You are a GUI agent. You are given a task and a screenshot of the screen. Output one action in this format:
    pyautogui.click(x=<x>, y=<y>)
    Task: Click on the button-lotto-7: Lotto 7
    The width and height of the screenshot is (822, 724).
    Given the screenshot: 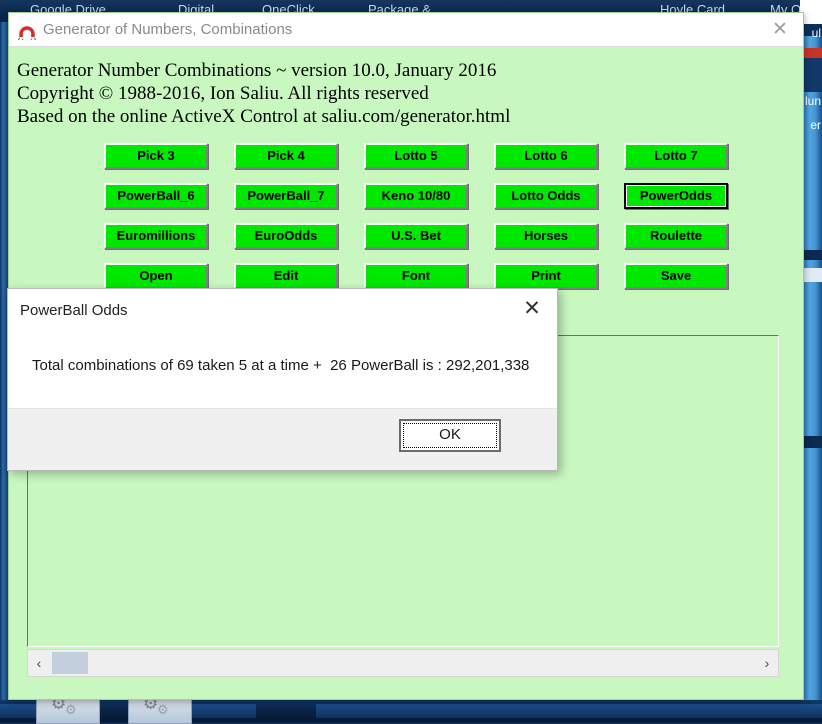 What is the action you would take?
    pyautogui.click(x=676, y=156)
    